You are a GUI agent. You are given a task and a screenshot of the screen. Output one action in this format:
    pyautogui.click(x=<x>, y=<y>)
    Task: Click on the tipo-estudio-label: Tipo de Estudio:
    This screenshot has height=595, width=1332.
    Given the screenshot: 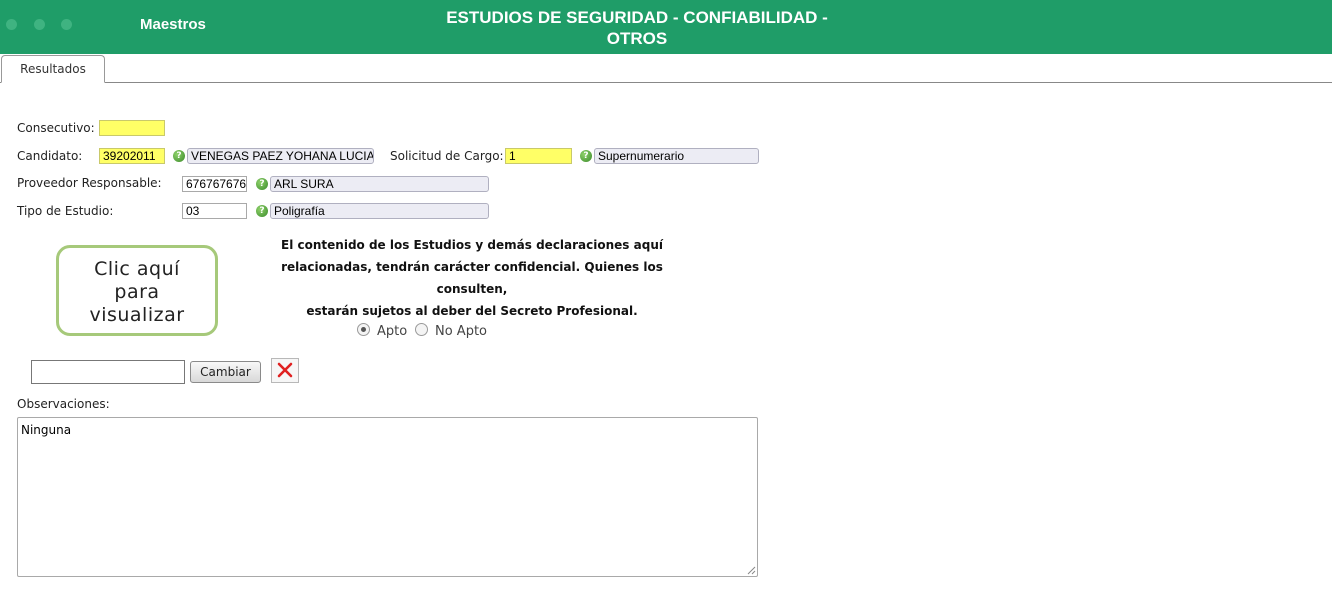 What is the action you would take?
    pyautogui.click(x=65, y=211)
    